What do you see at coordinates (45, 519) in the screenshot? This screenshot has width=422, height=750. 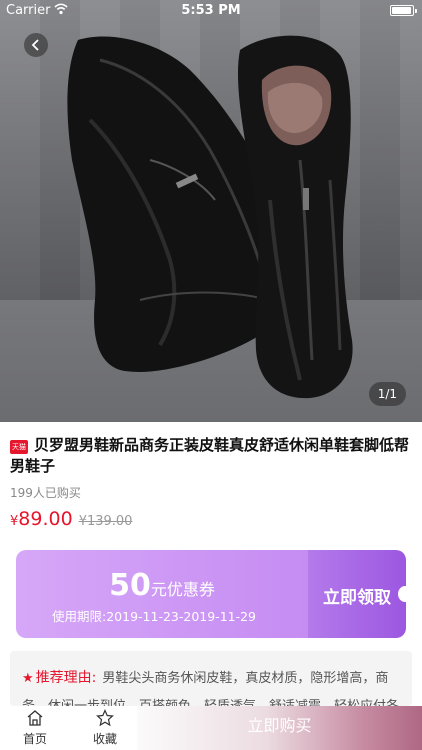 I see `current-price: 89.00` at bounding box center [45, 519].